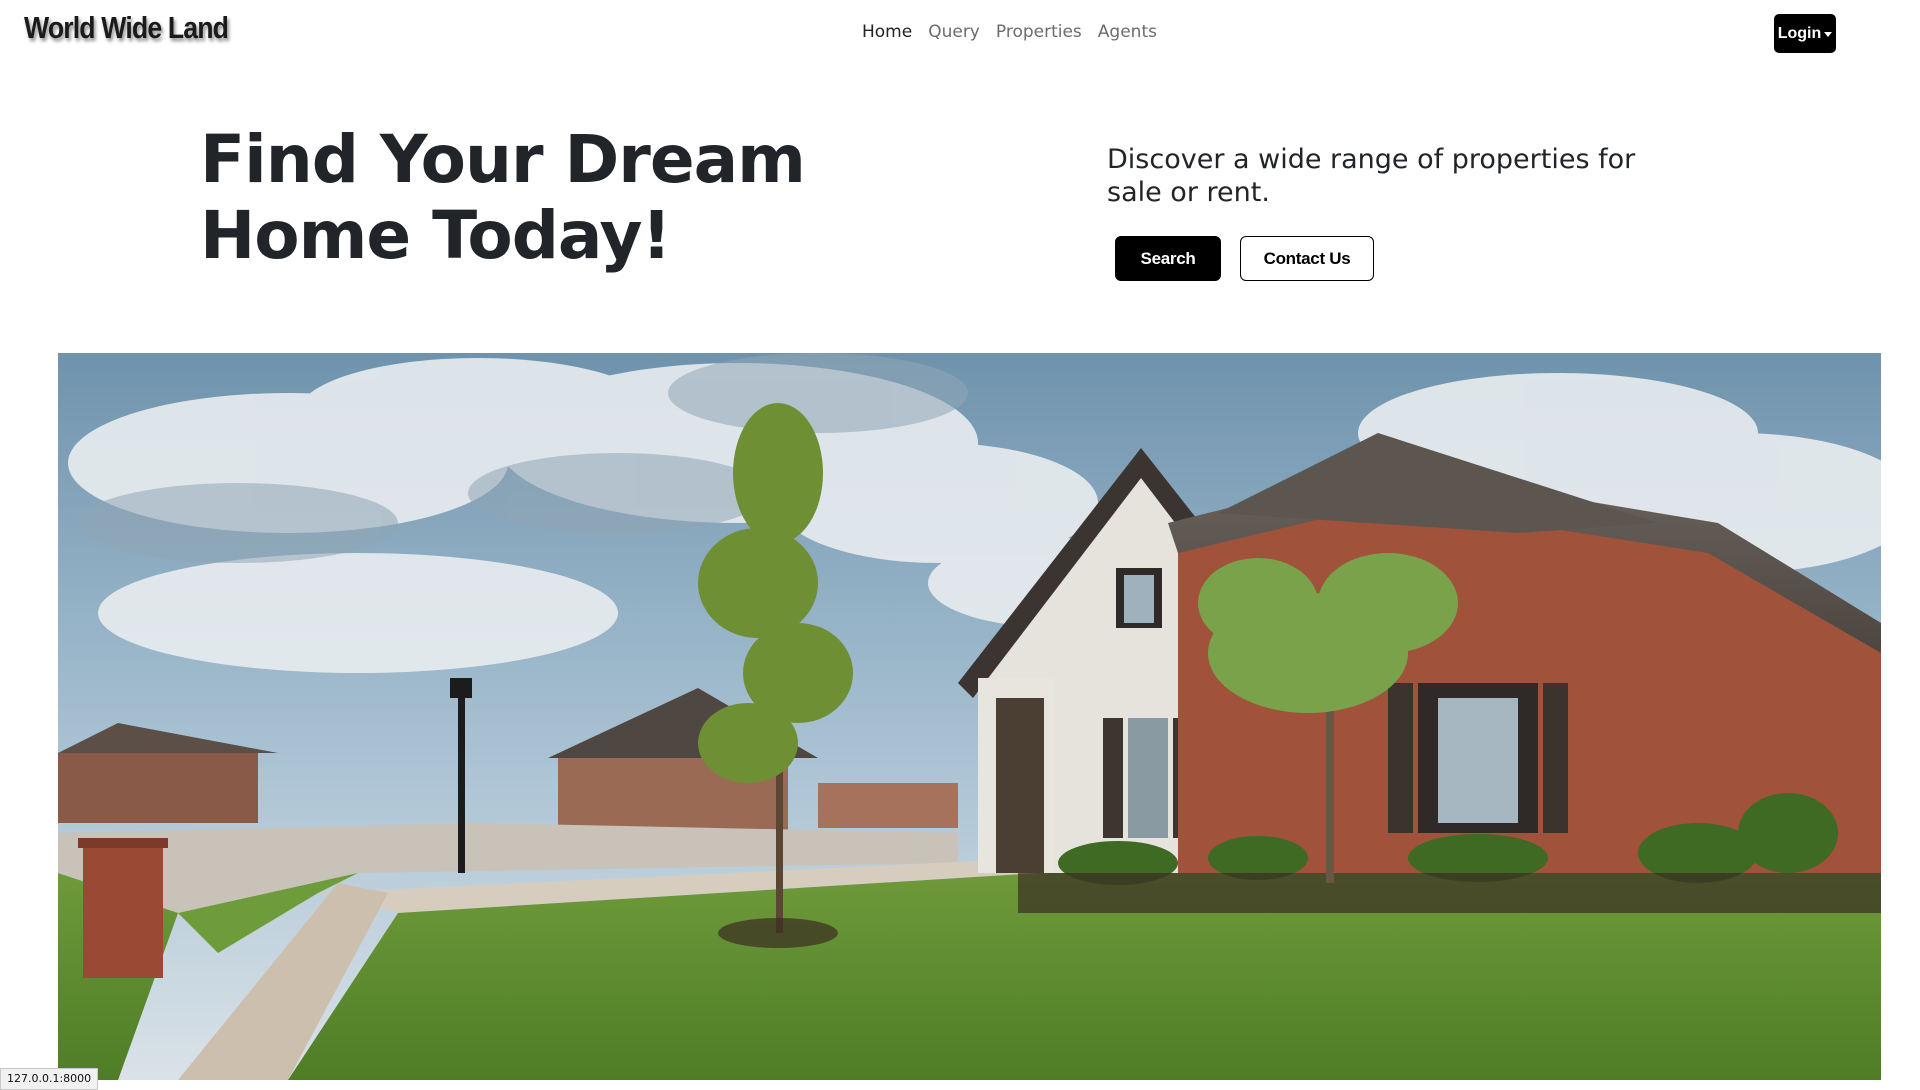 Image resolution: width=1920 pixels, height=1090 pixels. Describe the element at coordinates (1039, 32) in the screenshot. I see `nav-link-properties: Properties` at that location.